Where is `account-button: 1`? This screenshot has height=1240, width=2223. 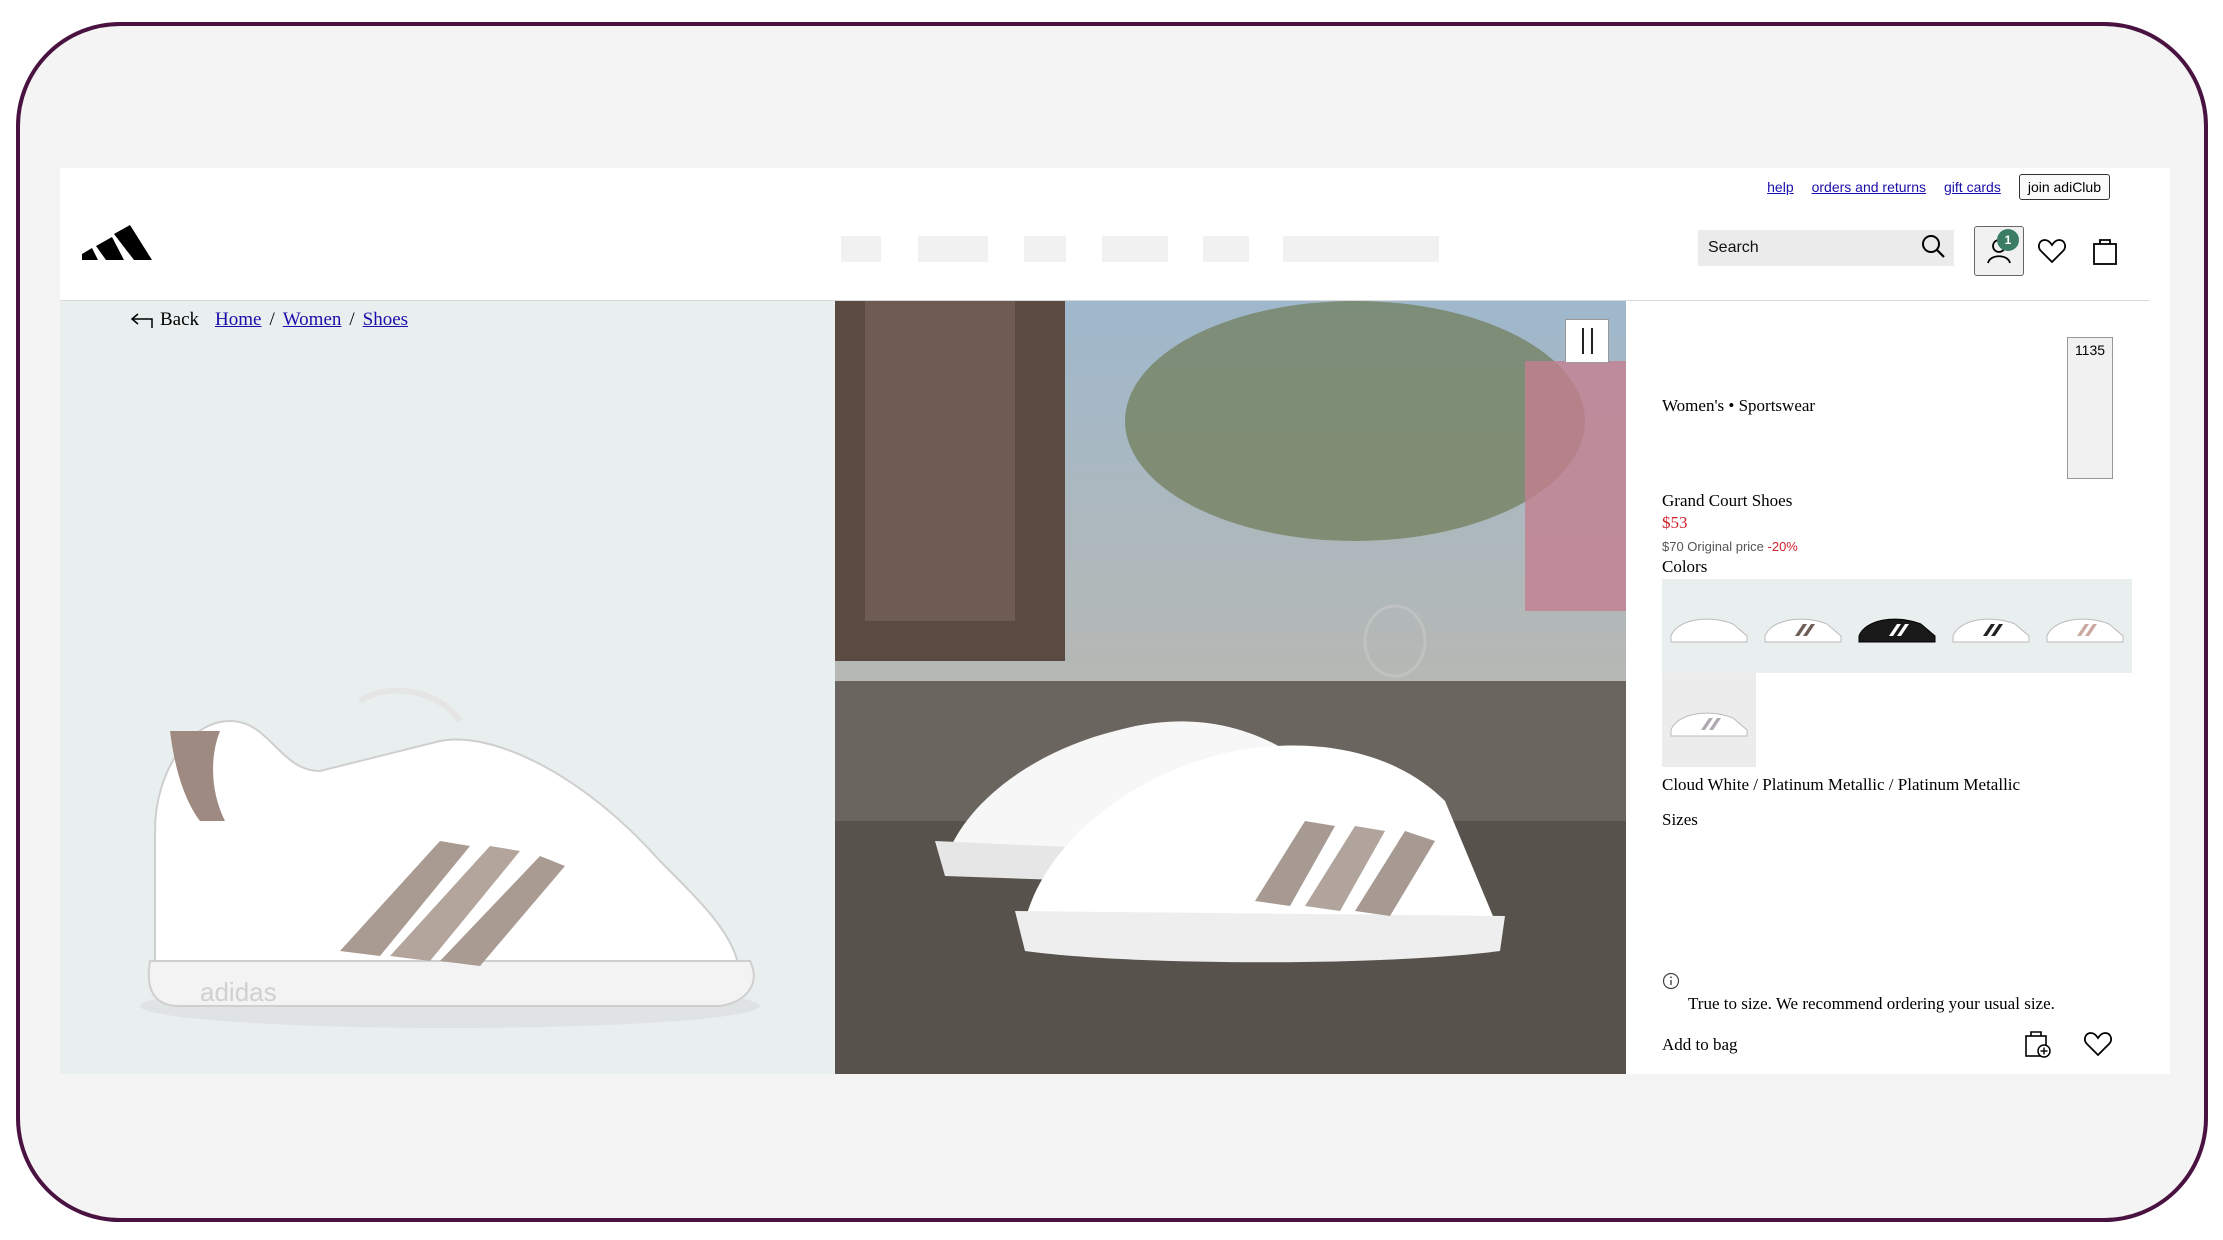 account-button: 1 is located at coordinates (1999, 251).